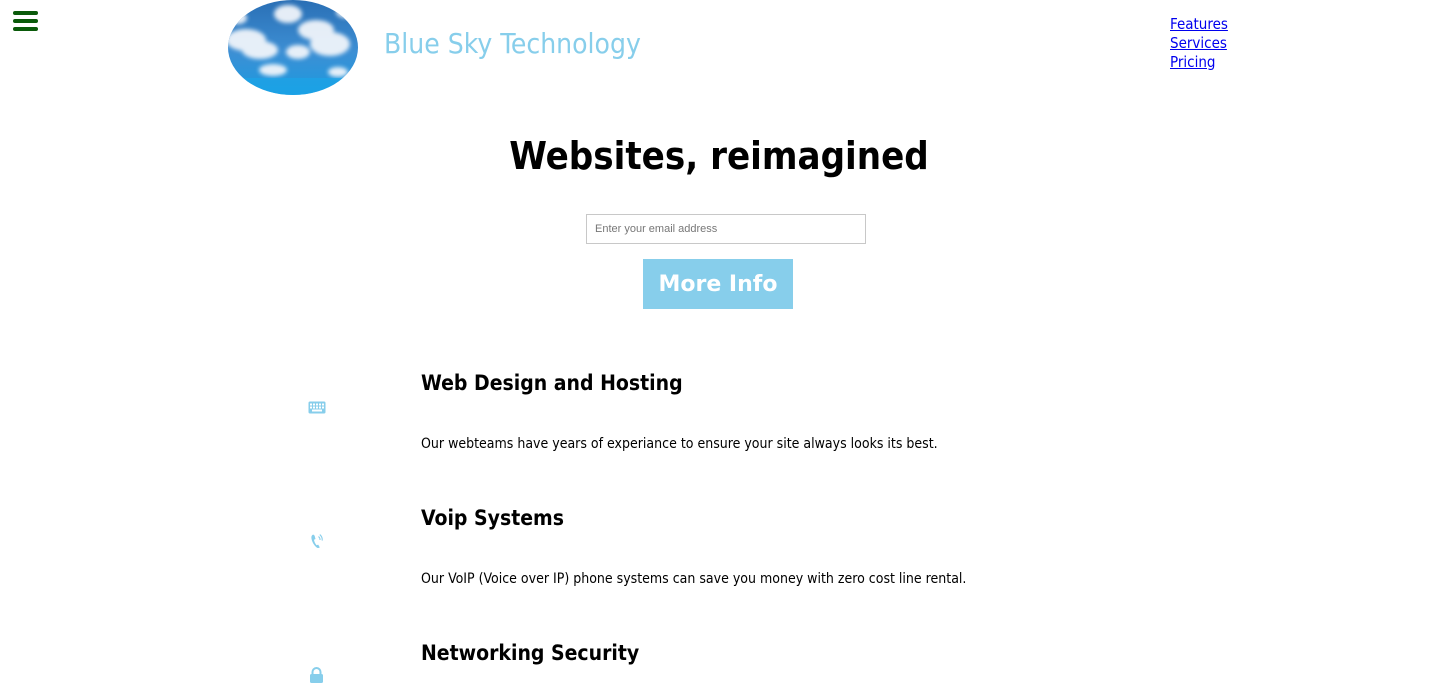 The width and height of the screenshot is (1438, 683). What do you see at coordinates (719, 156) in the screenshot?
I see `hero-title: Websites, reimagined` at bounding box center [719, 156].